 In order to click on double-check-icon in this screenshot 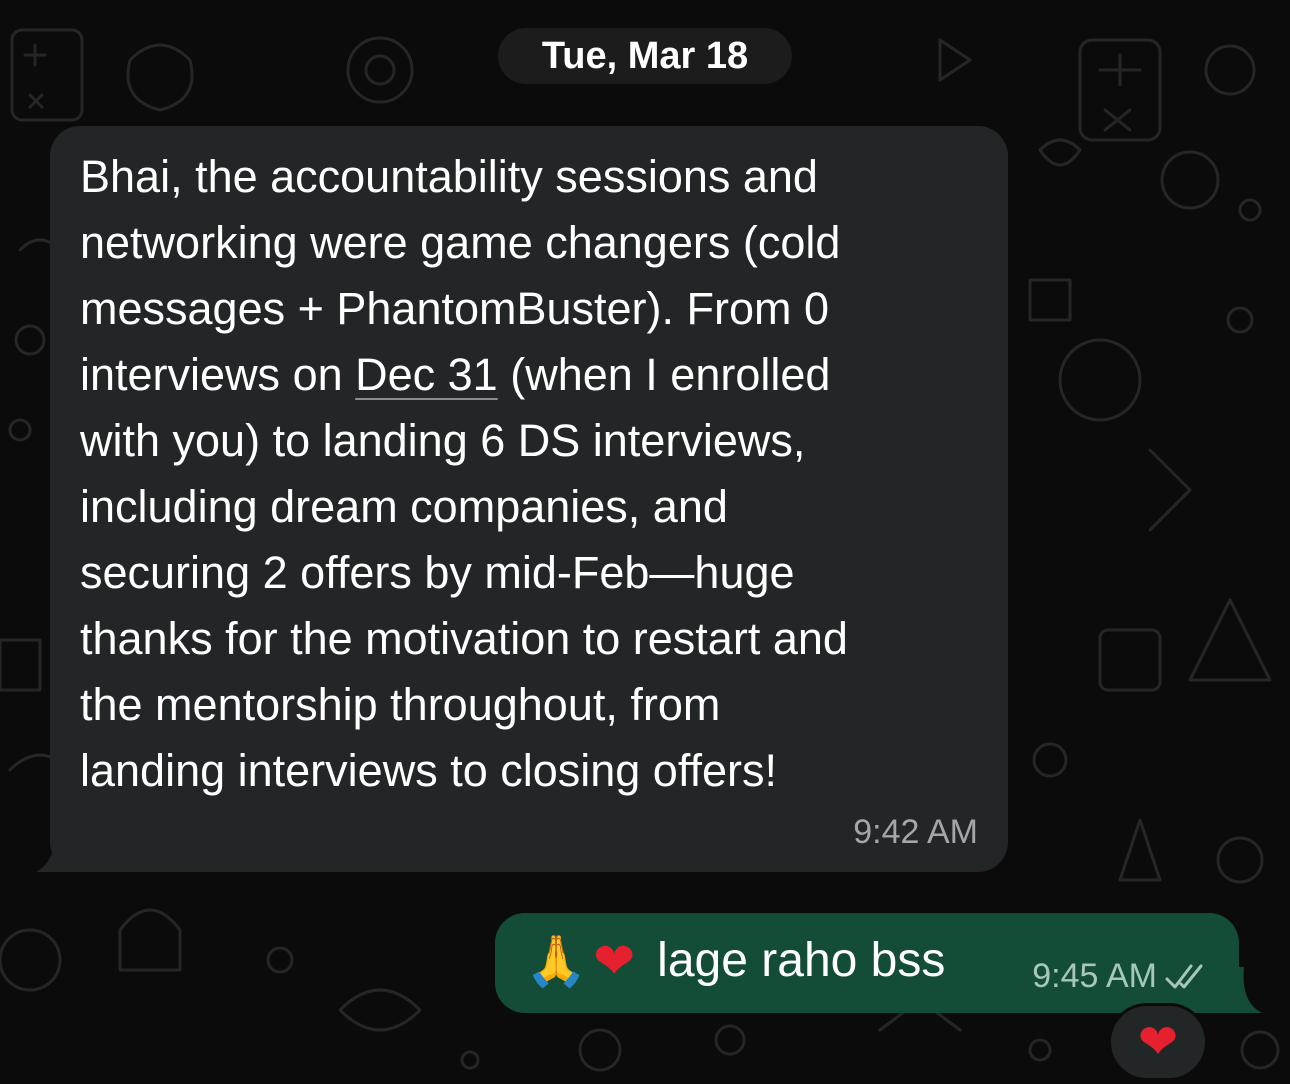, I will do `click(1184, 976)`.